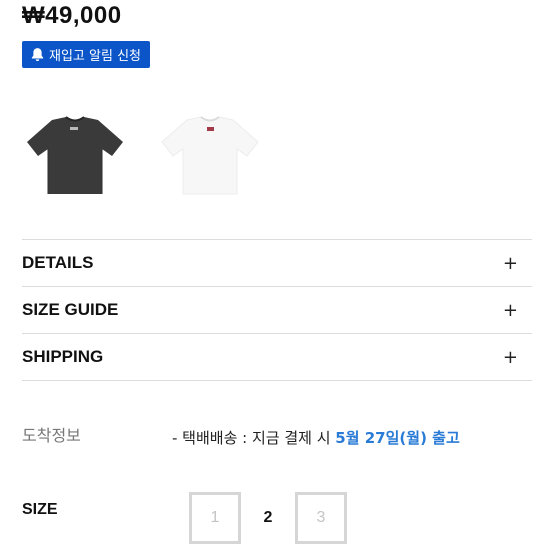 The height and width of the screenshot is (554, 554). I want to click on tshirt-black-image, so click(75, 155).